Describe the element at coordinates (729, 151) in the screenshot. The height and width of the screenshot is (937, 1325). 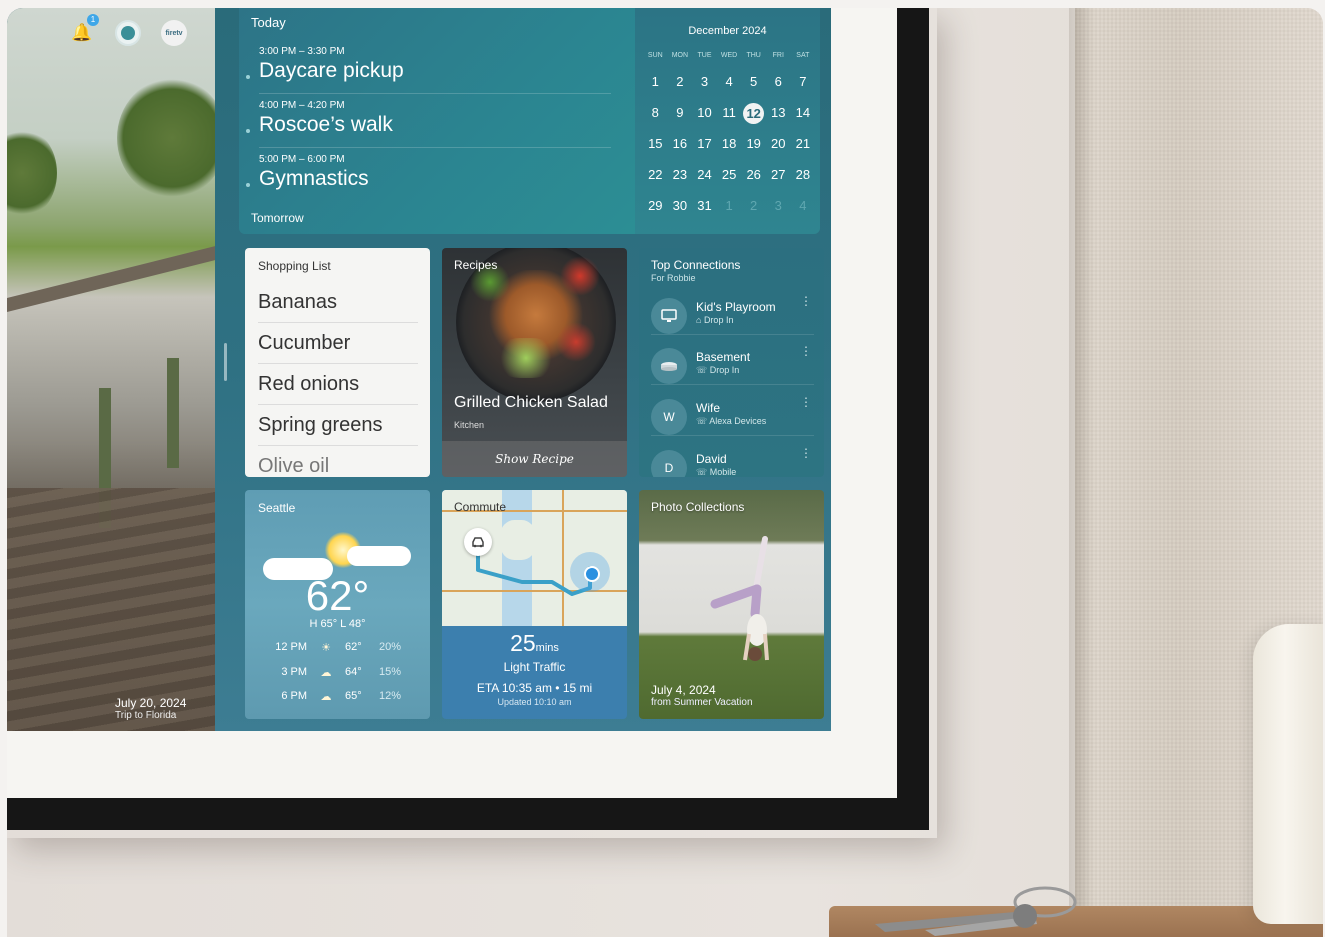
I see `calendar-day: 18` at that location.